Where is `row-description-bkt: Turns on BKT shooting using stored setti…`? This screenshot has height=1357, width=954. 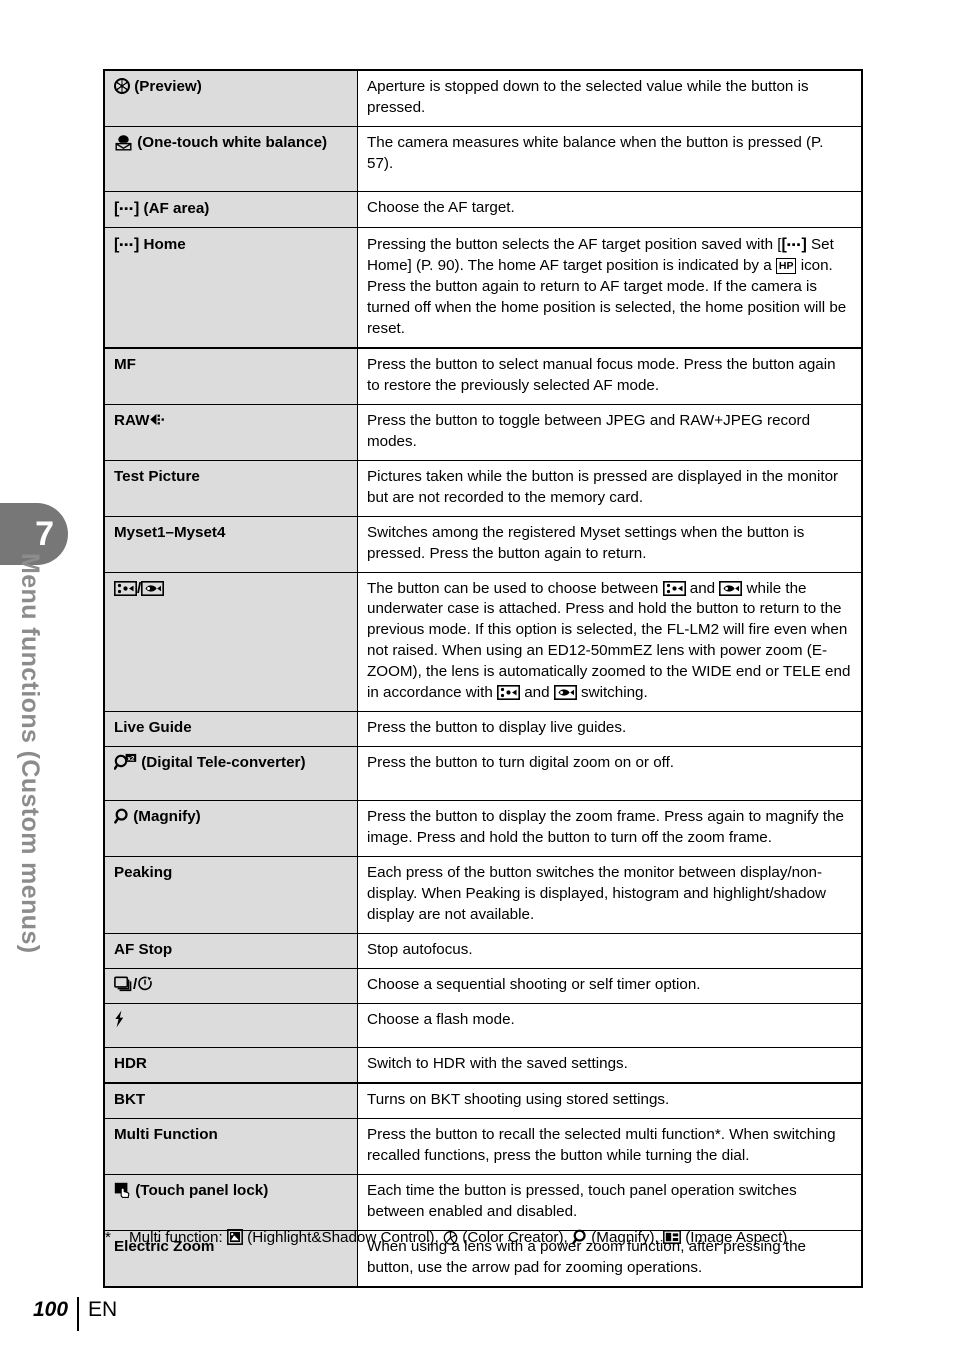 row-description-bkt: Turns on BKT shooting using stored setti… is located at coordinates (610, 1100).